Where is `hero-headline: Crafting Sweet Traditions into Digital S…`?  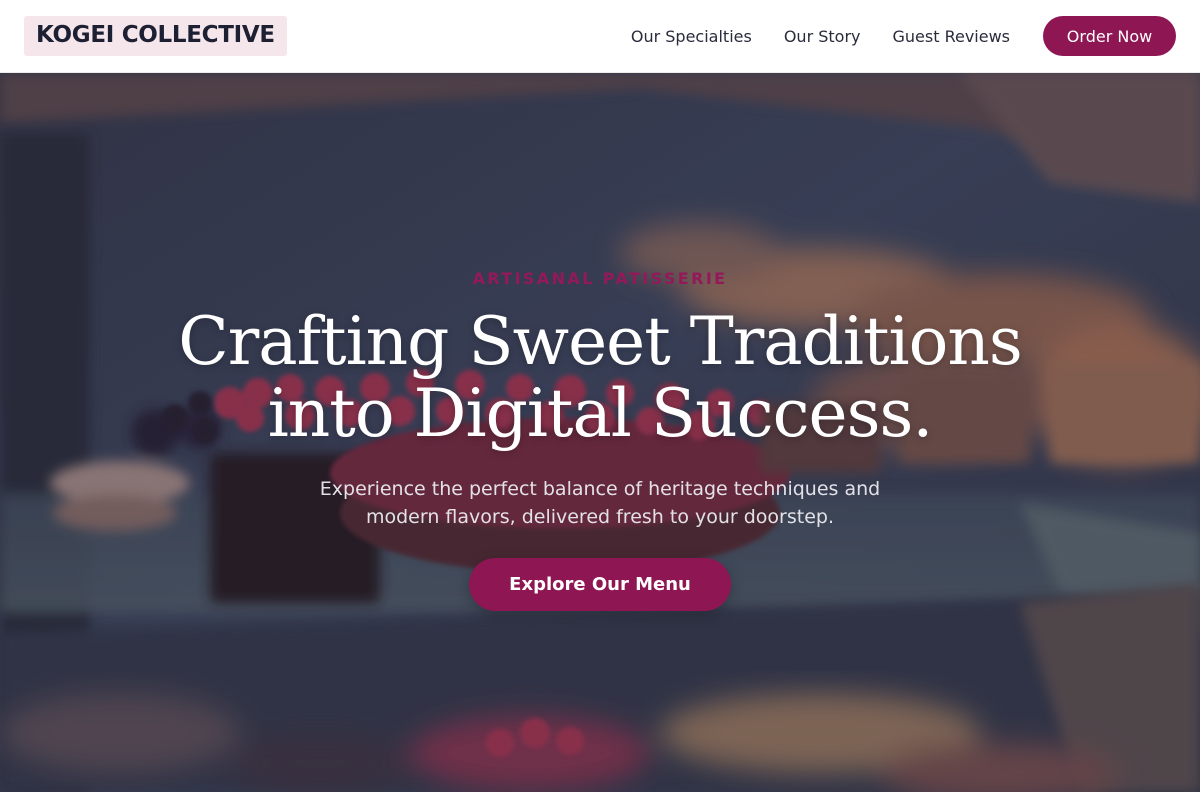
hero-headline: Crafting Sweet Traditions into Digital S… is located at coordinates (600, 378).